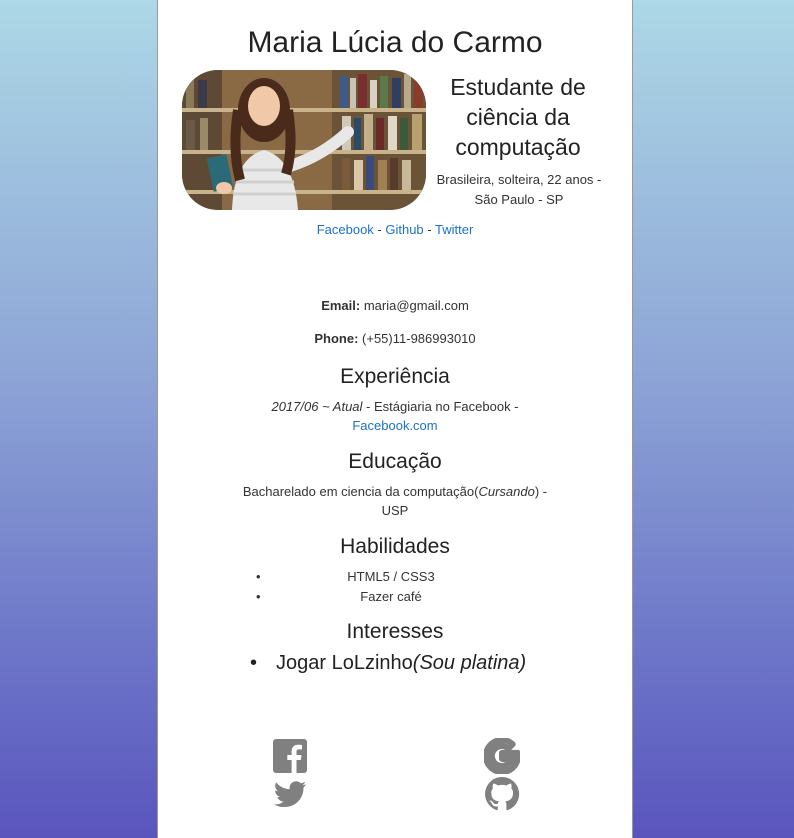 This screenshot has width=794, height=838. Describe the element at coordinates (336, 338) in the screenshot. I see `phone-label: Phone:` at that location.